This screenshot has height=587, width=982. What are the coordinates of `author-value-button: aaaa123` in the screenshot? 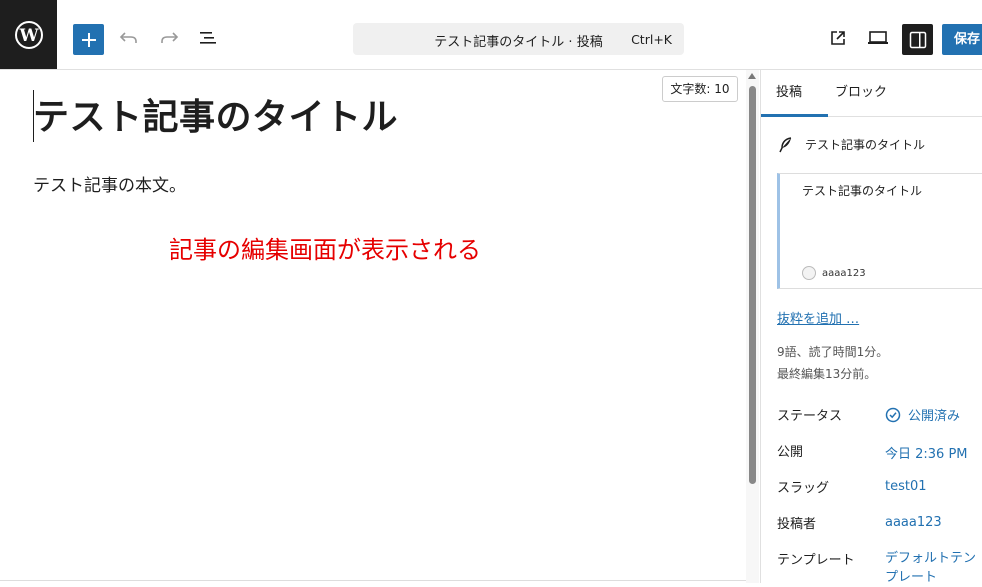 It's located at (913, 522).